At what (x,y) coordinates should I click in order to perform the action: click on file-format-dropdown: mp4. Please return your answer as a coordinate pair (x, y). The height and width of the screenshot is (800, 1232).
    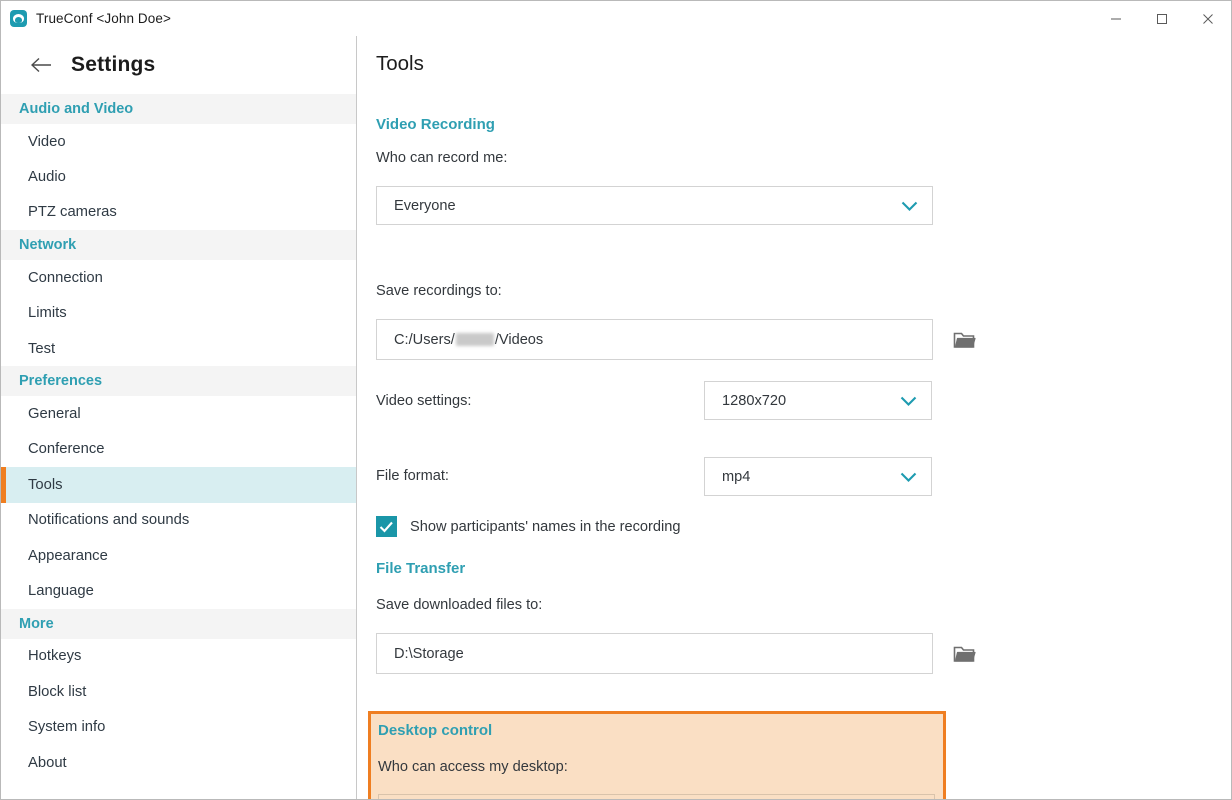
    Looking at the image, I should click on (818, 476).